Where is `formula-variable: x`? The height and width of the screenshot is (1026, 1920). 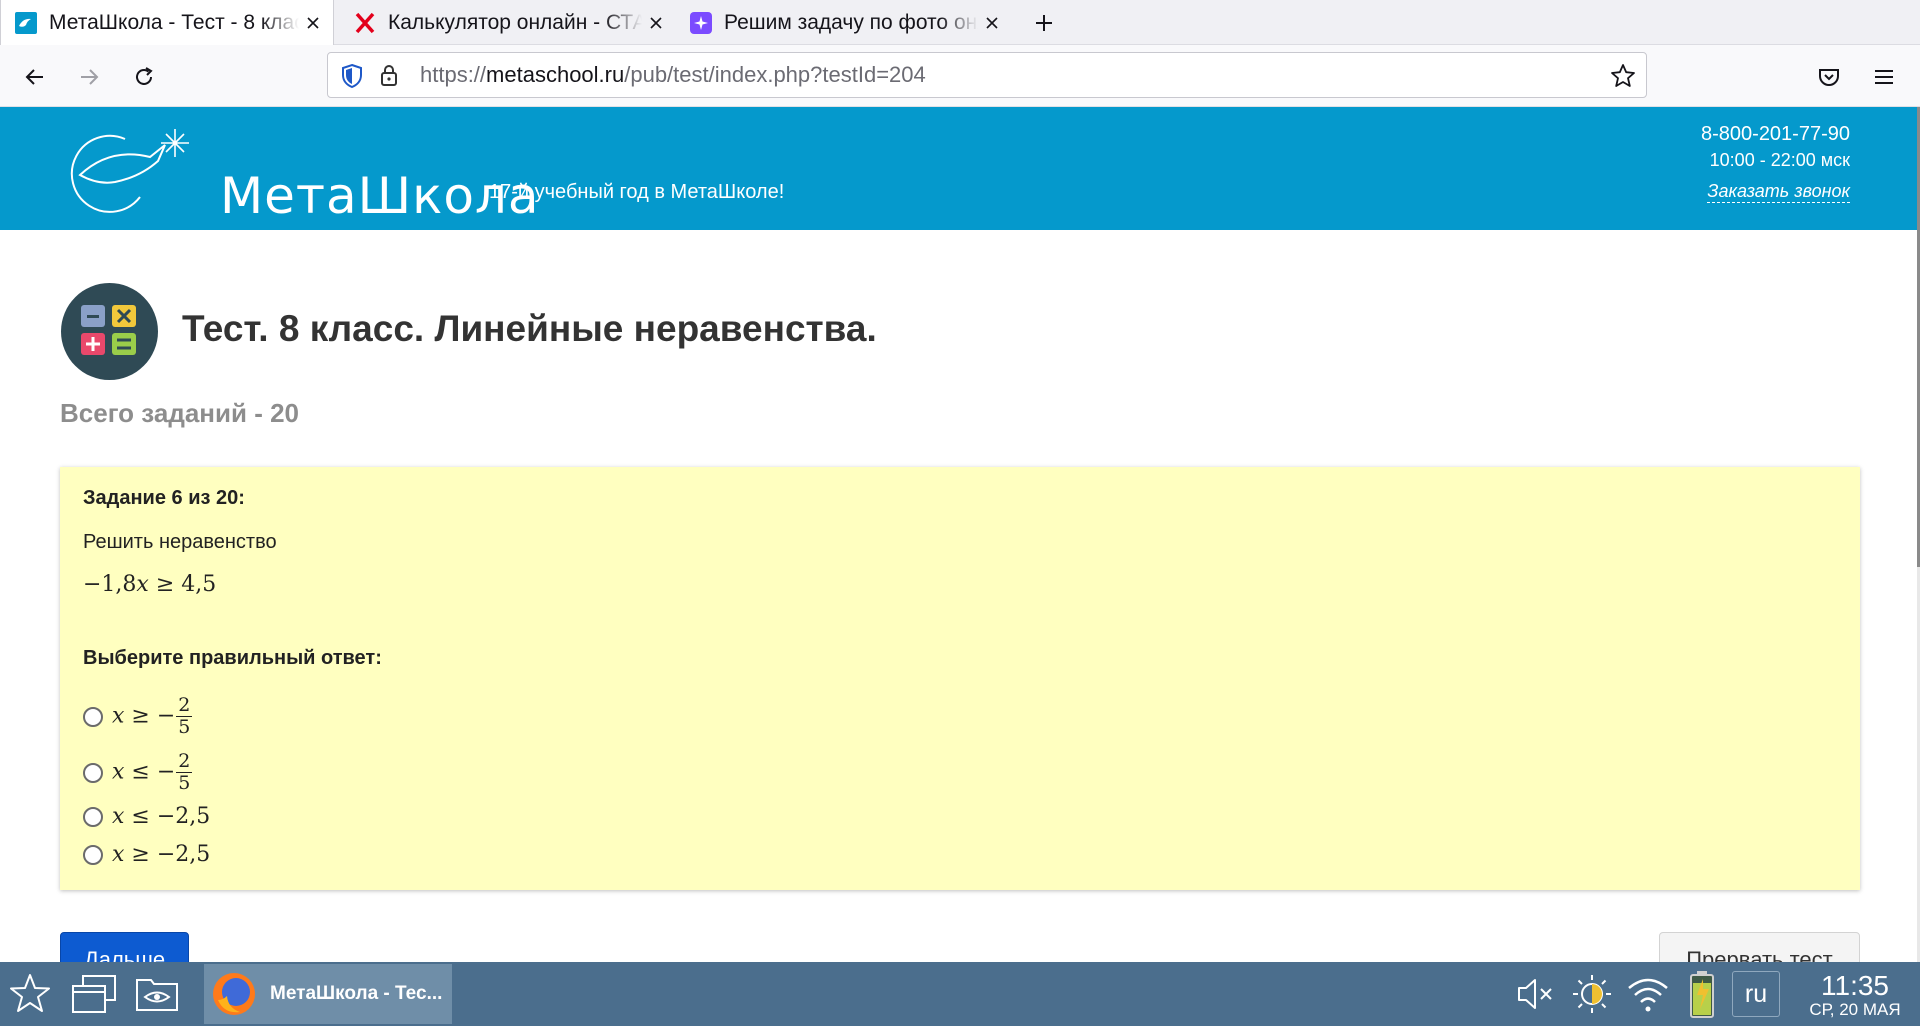
formula-variable: x is located at coordinates (142, 584).